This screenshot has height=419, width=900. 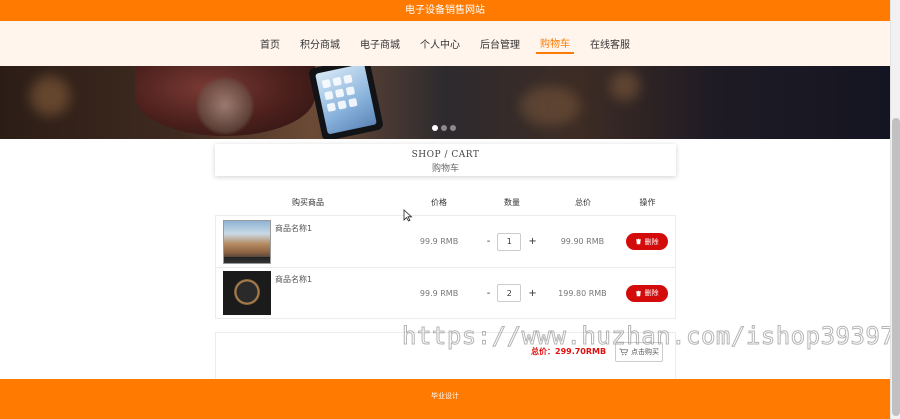 I want to click on column-header-total: 总价, so click(x=583, y=202).